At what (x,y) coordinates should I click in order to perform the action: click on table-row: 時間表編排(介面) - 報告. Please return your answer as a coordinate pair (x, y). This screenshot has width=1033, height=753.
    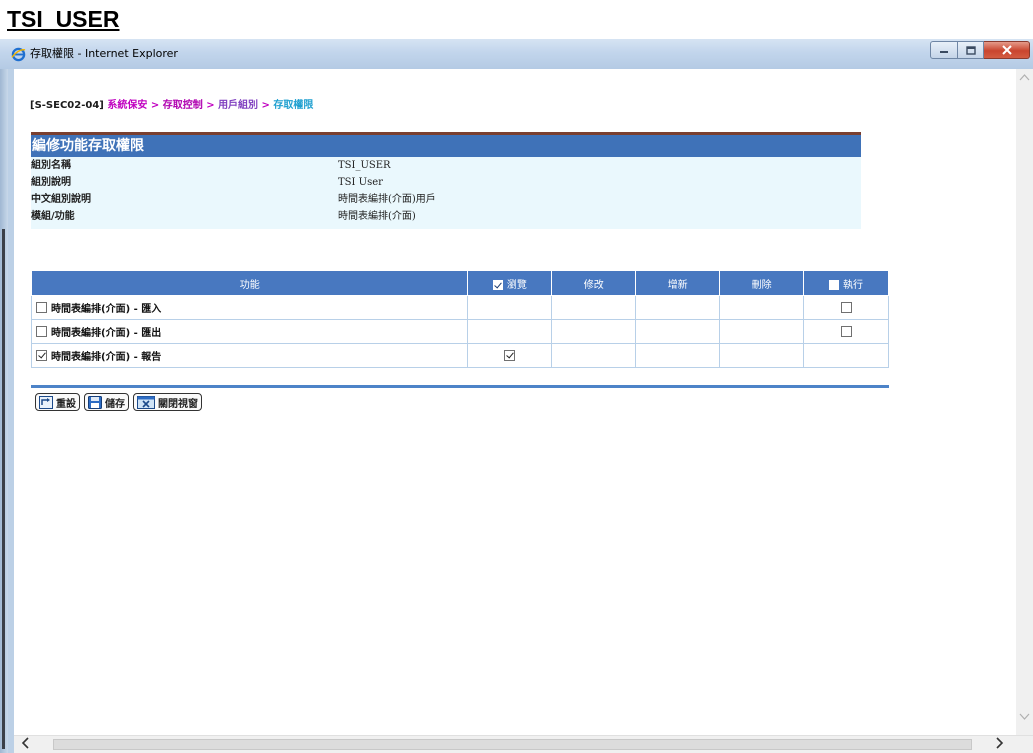
    Looking at the image, I should click on (459, 355).